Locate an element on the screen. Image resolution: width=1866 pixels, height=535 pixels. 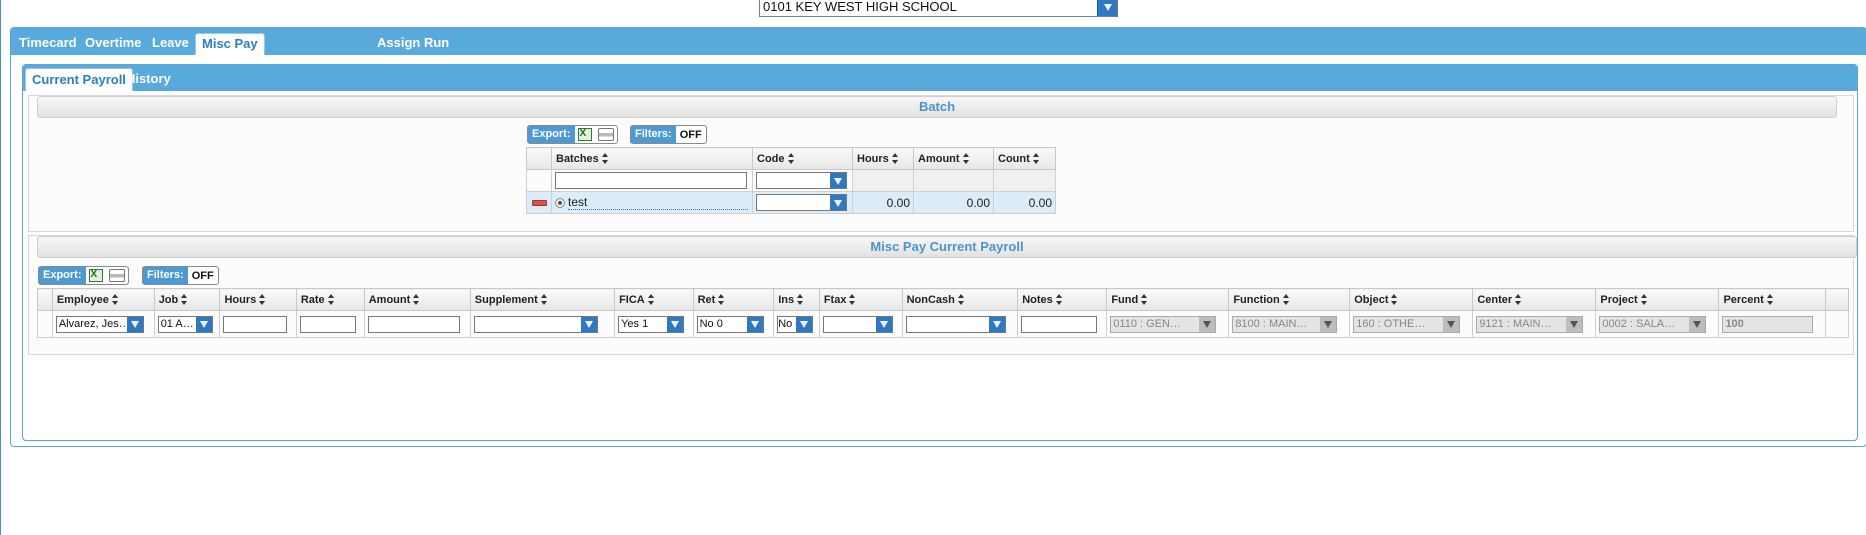
col-job: Job is located at coordinates (187, 299).